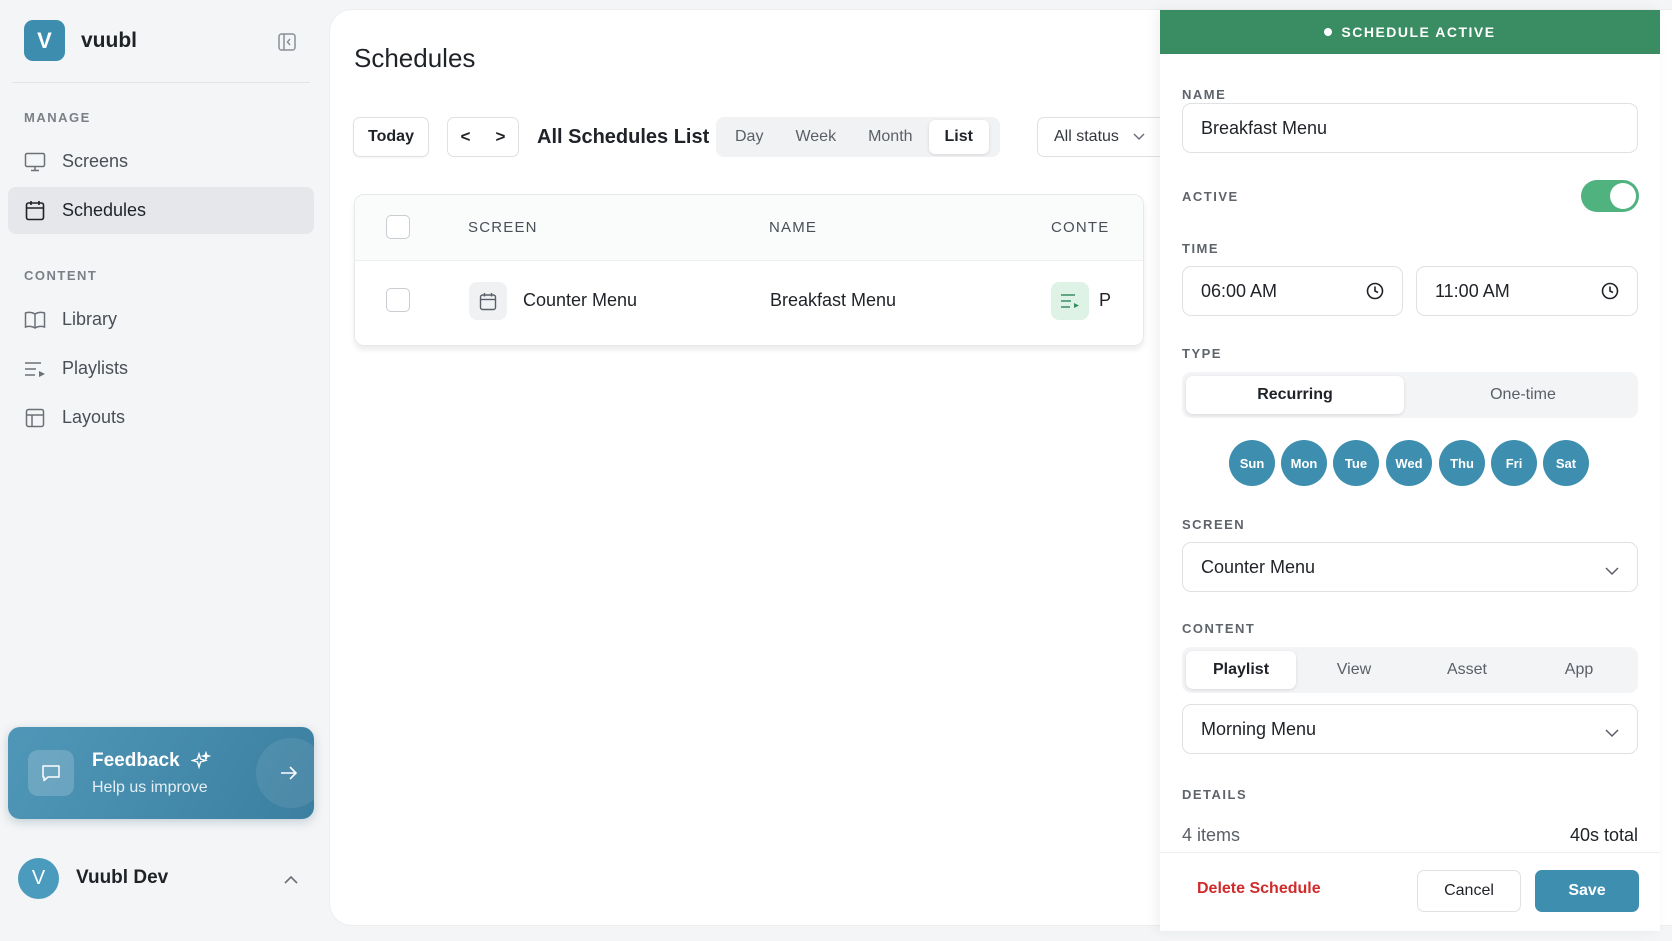 The height and width of the screenshot is (941, 1672). What do you see at coordinates (161, 161) in the screenshot?
I see `sidebar-item-screens: Screens` at bounding box center [161, 161].